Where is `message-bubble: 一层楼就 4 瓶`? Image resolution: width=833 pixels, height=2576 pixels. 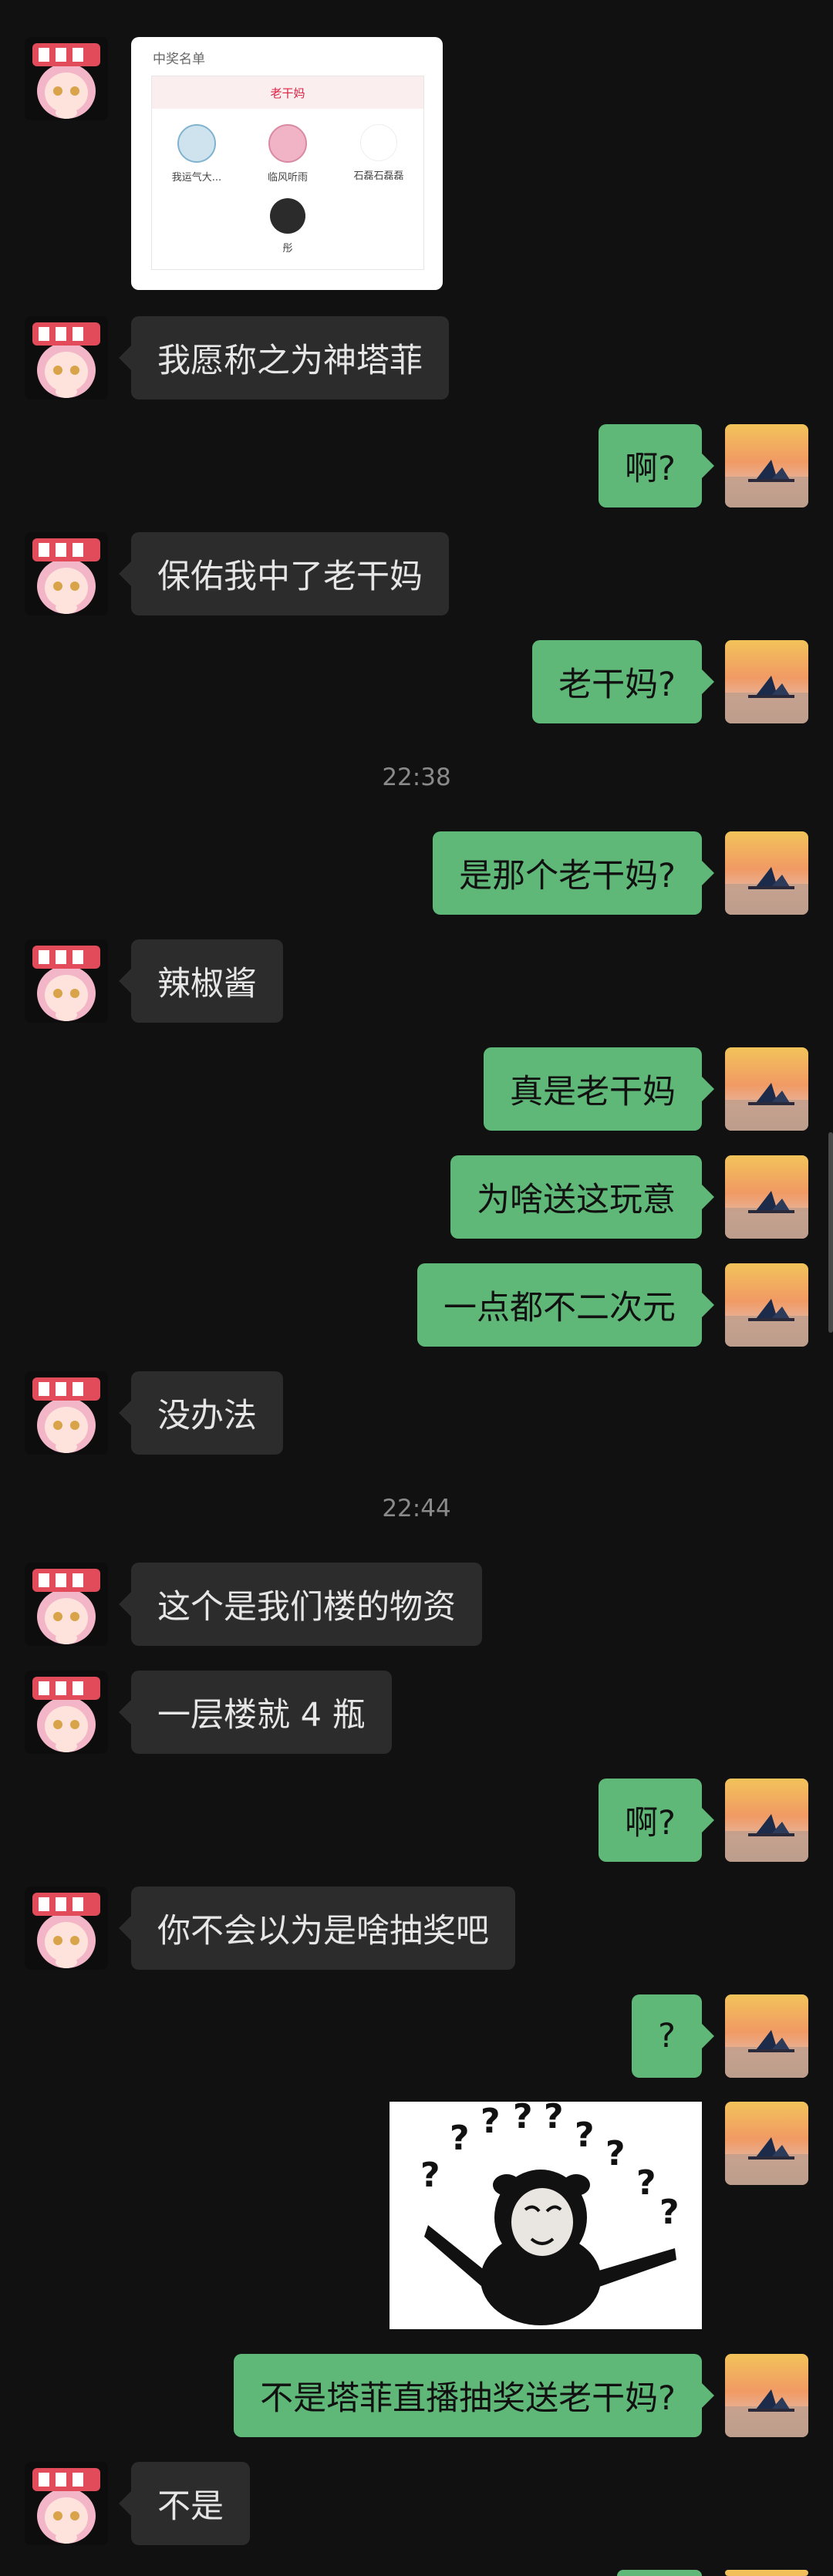
message-bubble: 一层楼就 4 瓶 is located at coordinates (255, 1712).